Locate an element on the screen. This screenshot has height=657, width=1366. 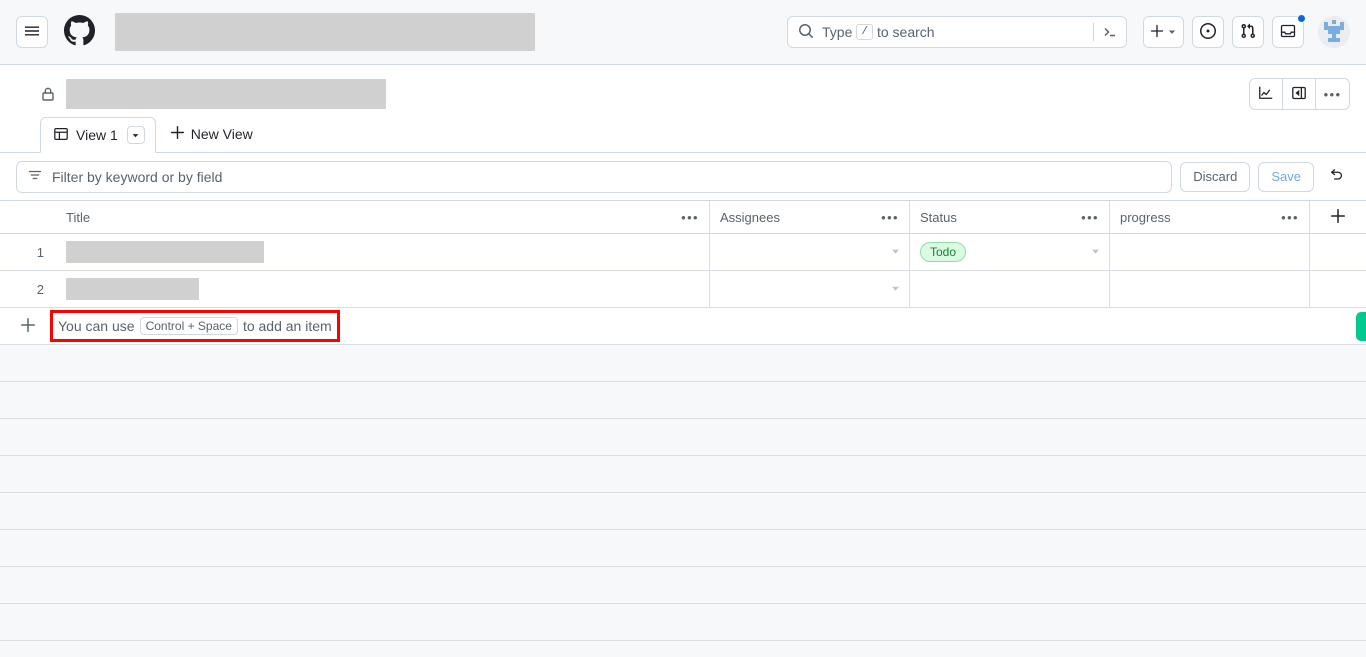
column-header-status: Status ••• is located at coordinates (1010, 217).